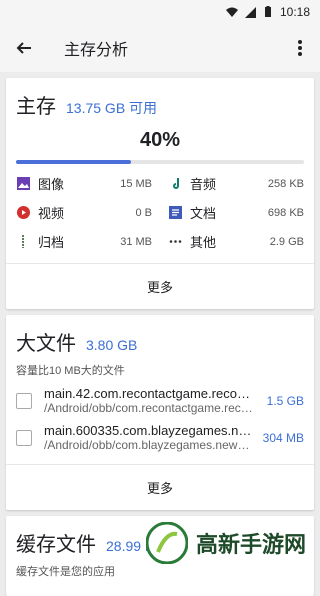  What do you see at coordinates (74, 162) in the screenshot?
I see `storage-progress-fill` at bounding box center [74, 162].